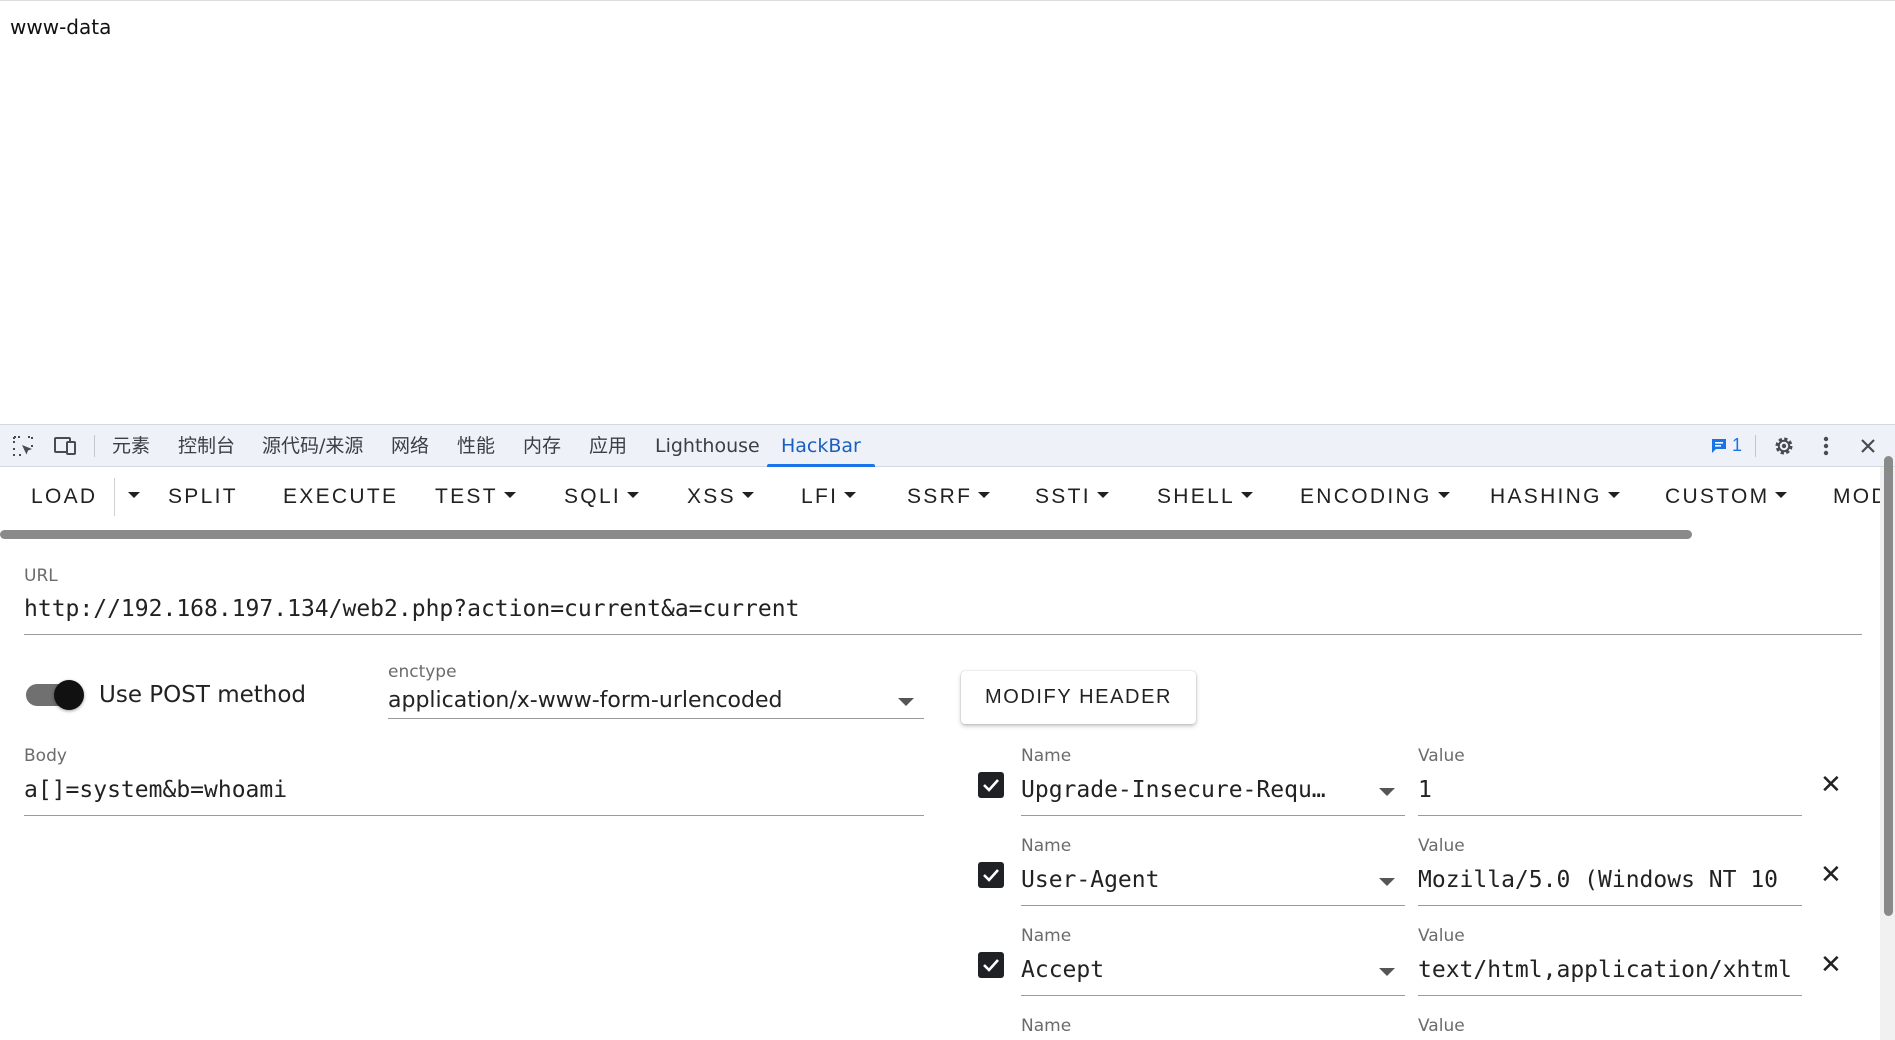 The image size is (1895, 1040). What do you see at coordinates (711, 496) in the screenshot?
I see `xss-label: XSS` at bounding box center [711, 496].